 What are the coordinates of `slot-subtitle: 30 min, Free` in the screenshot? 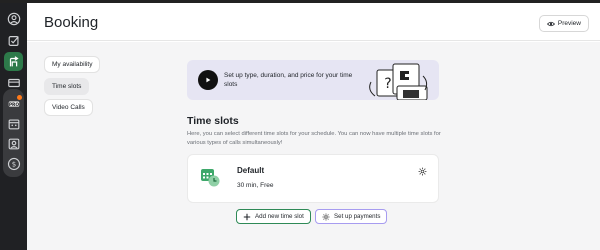 It's located at (255, 185).